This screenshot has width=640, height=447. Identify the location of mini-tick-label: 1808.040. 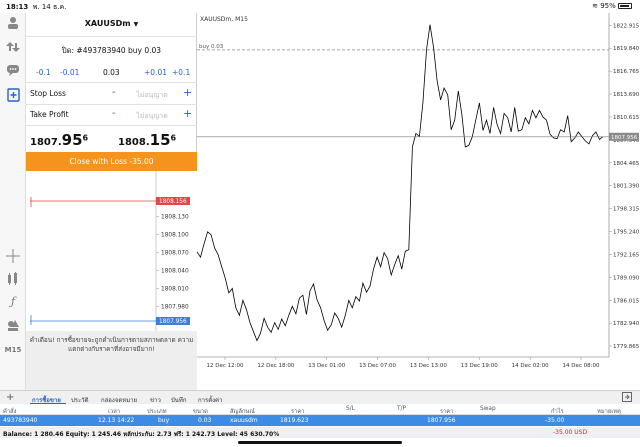
(175, 272).